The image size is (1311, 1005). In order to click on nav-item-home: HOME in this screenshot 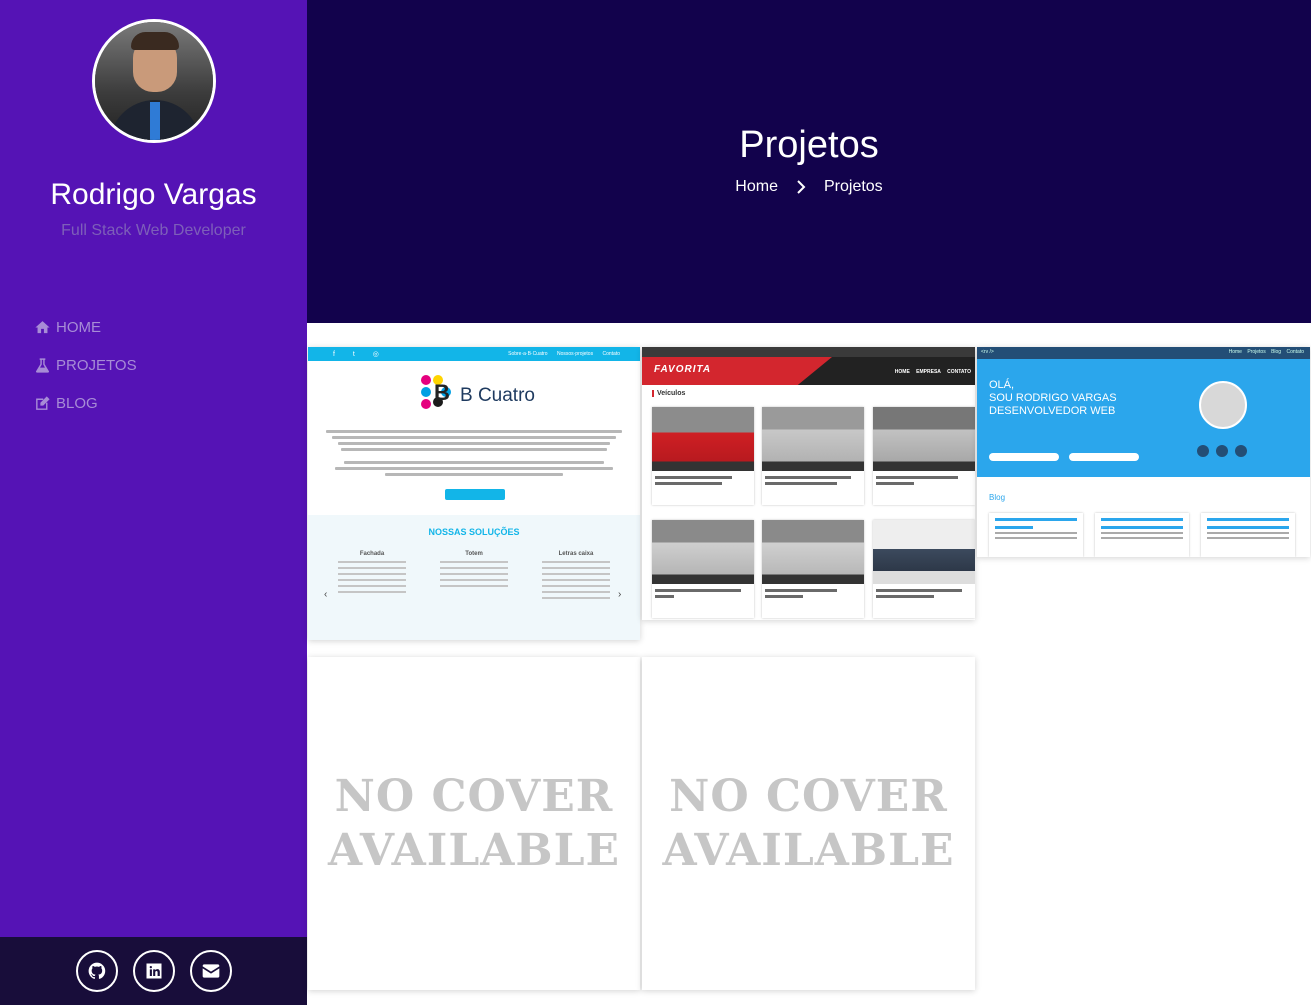, I will do `click(85, 327)`.